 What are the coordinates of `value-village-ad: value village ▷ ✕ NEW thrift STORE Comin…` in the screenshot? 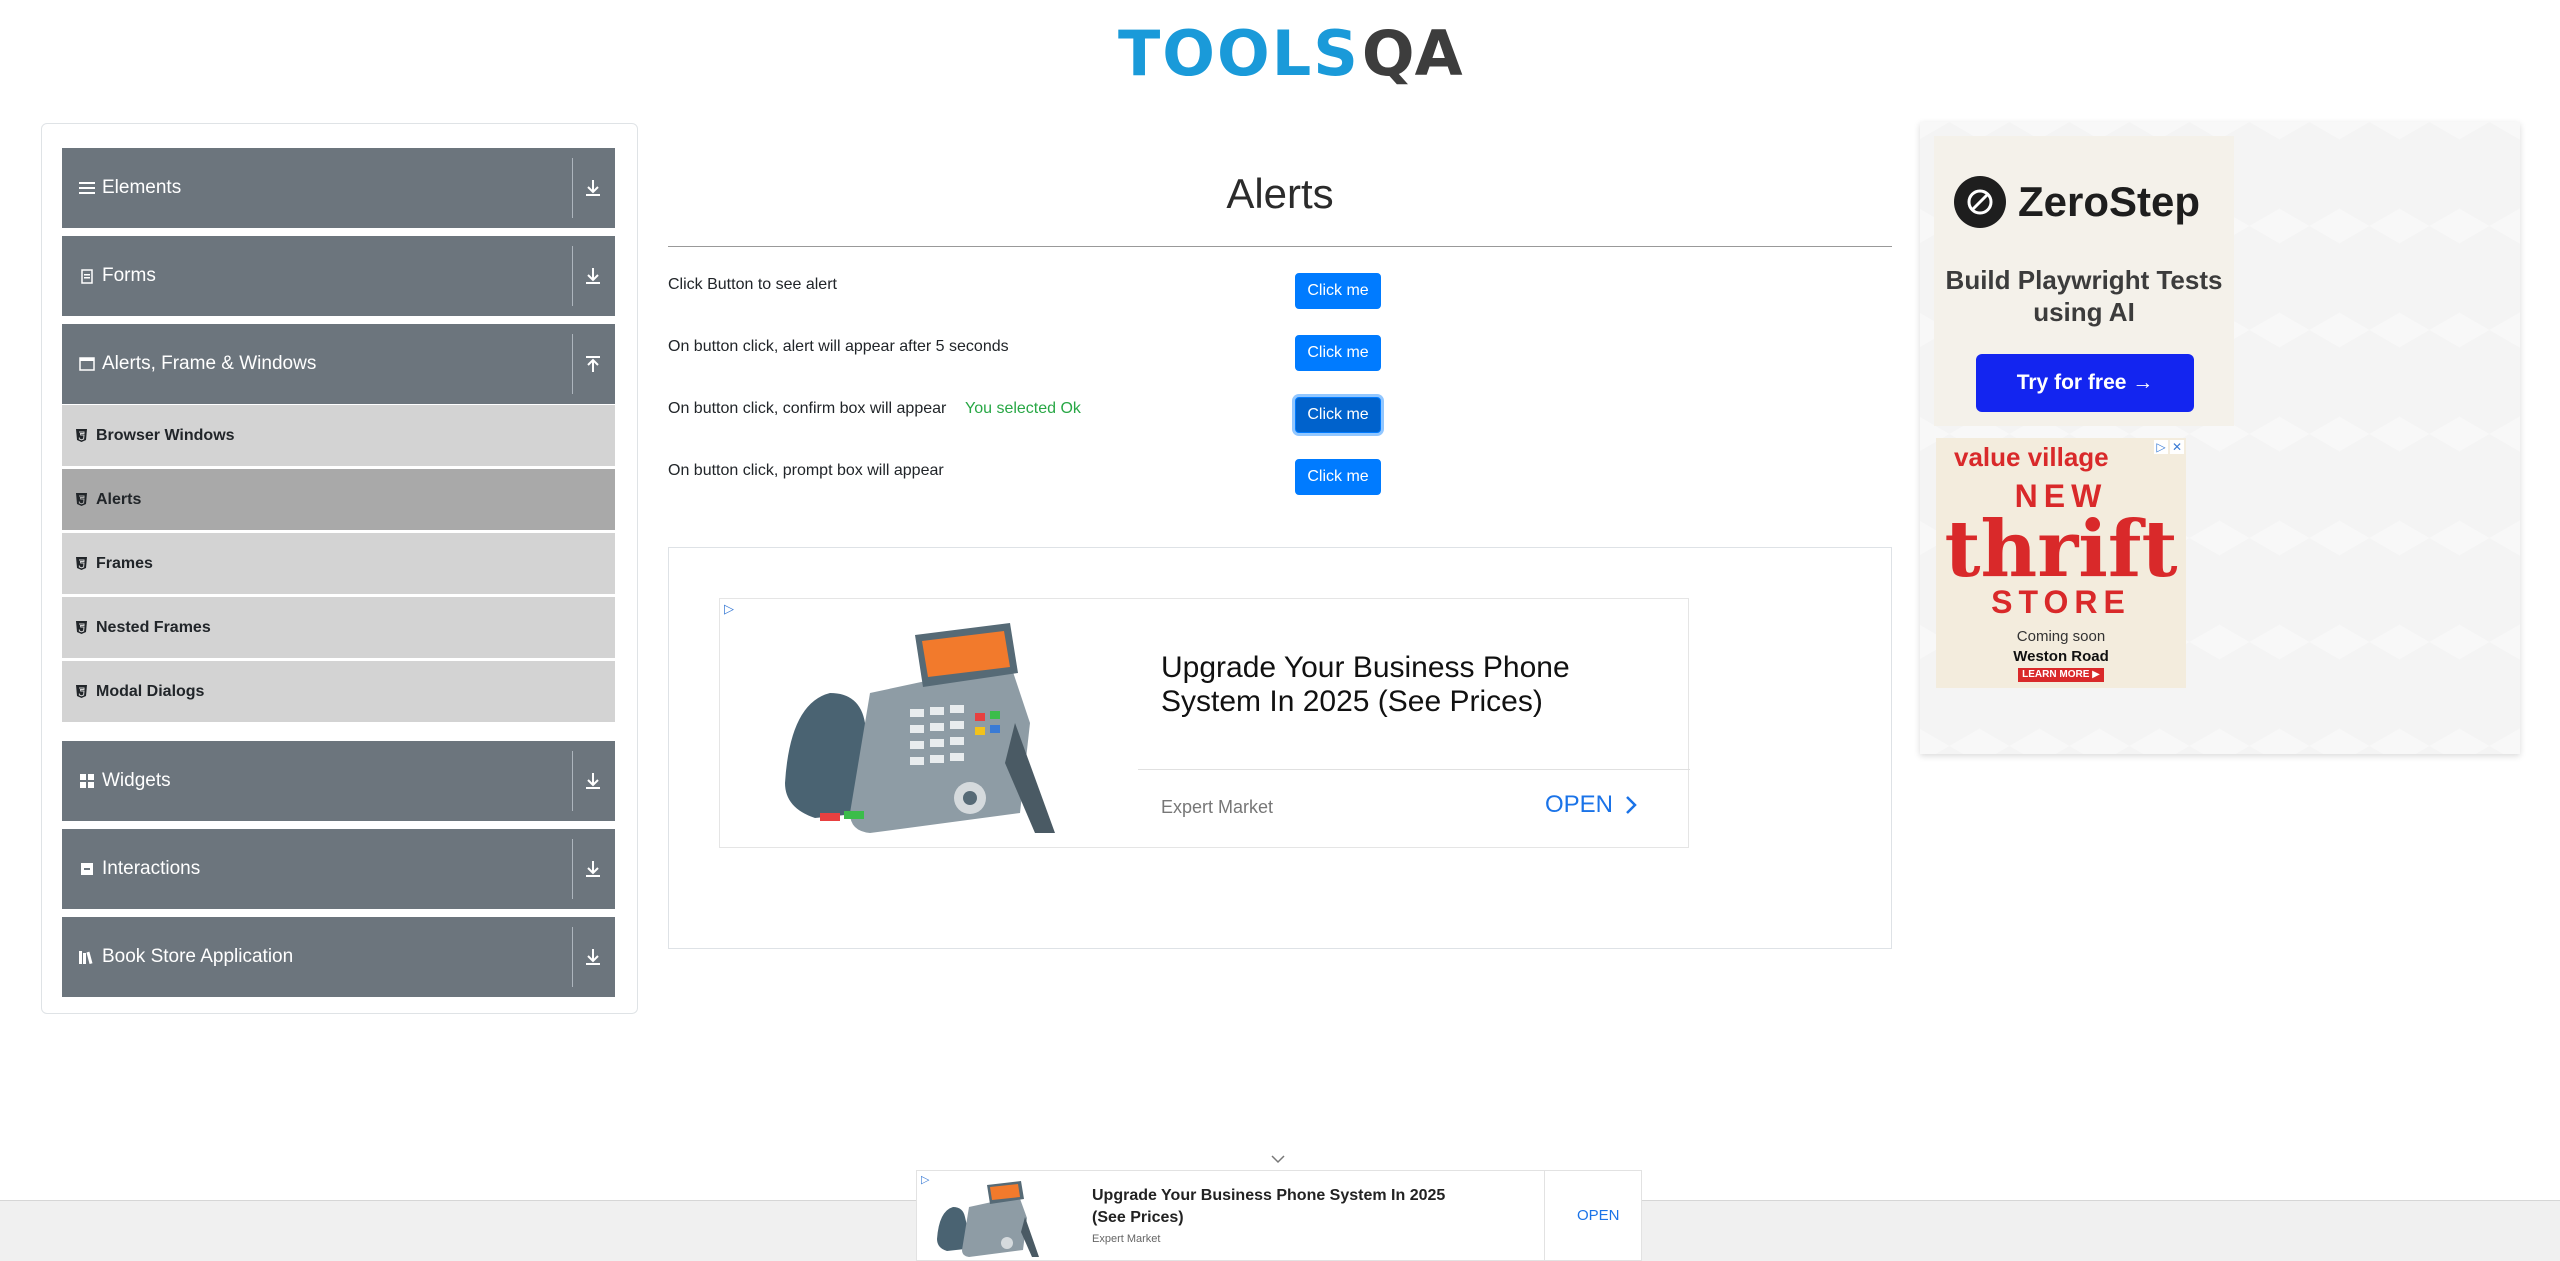 It's located at (2061, 563).